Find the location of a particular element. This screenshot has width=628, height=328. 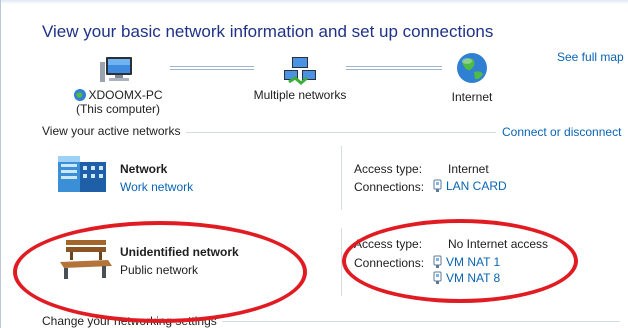

map-computer-node: XDOOMX-PC (This computer) is located at coordinates (118, 86).